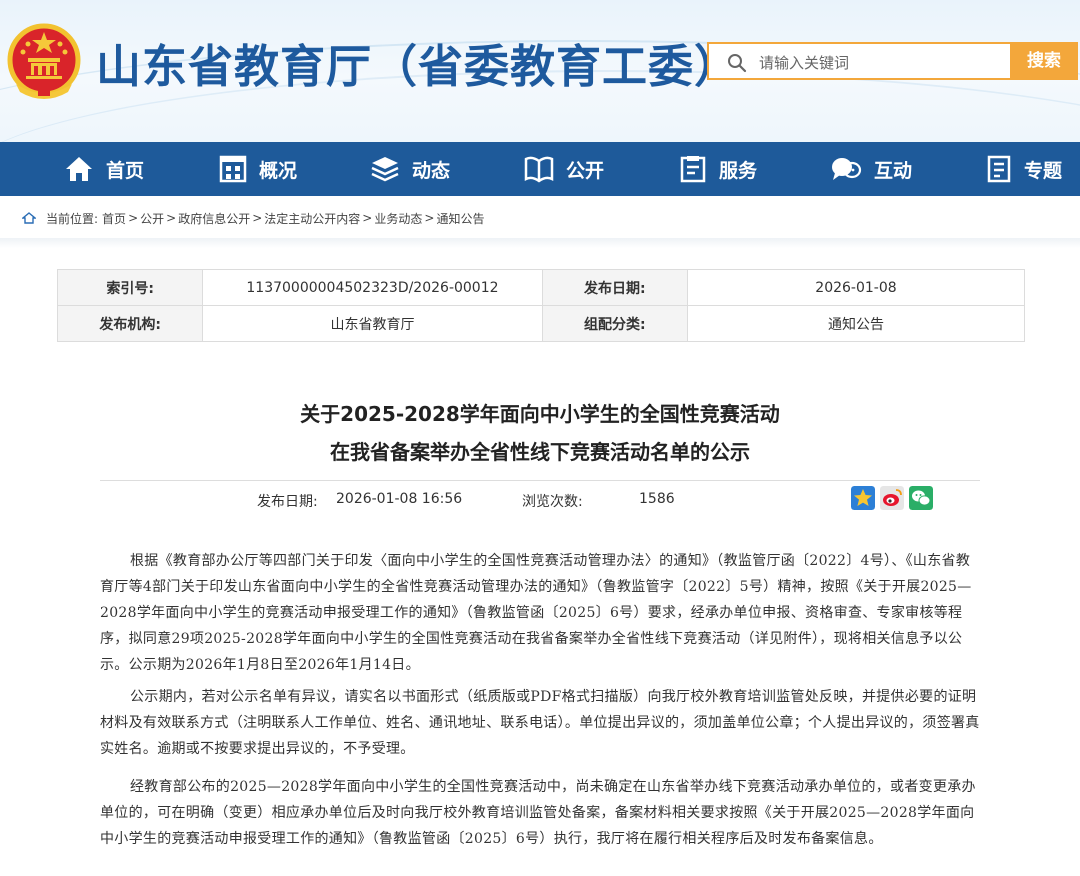  I want to click on org-label: 发布机构:, so click(130, 323).